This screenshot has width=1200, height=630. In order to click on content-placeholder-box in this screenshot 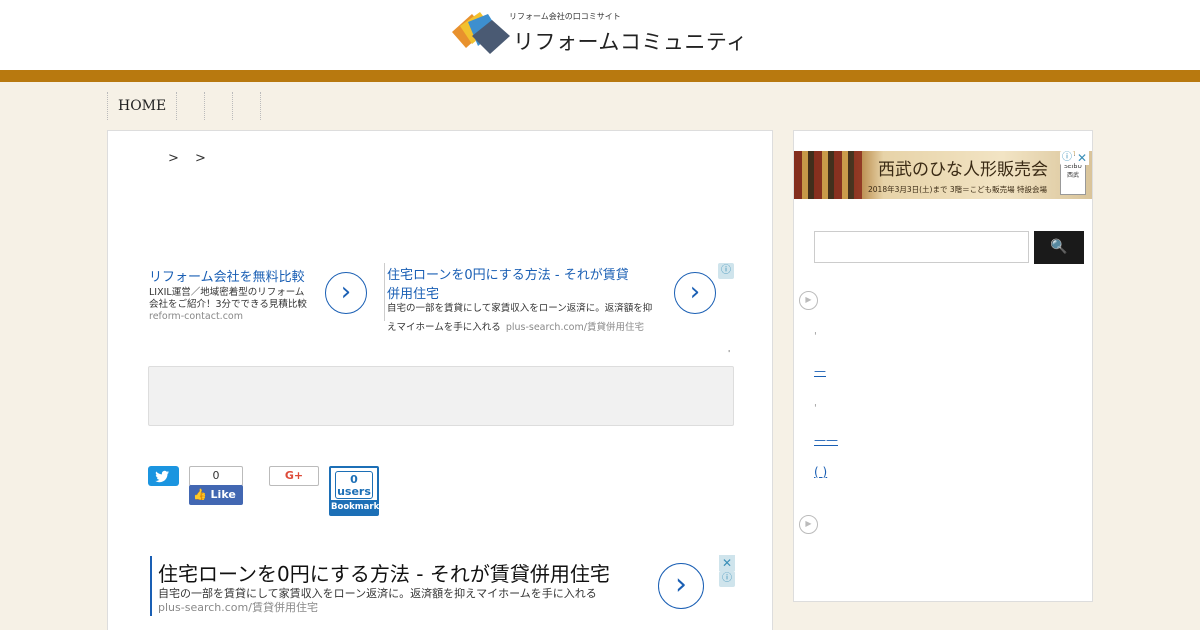, I will do `click(441, 396)`.